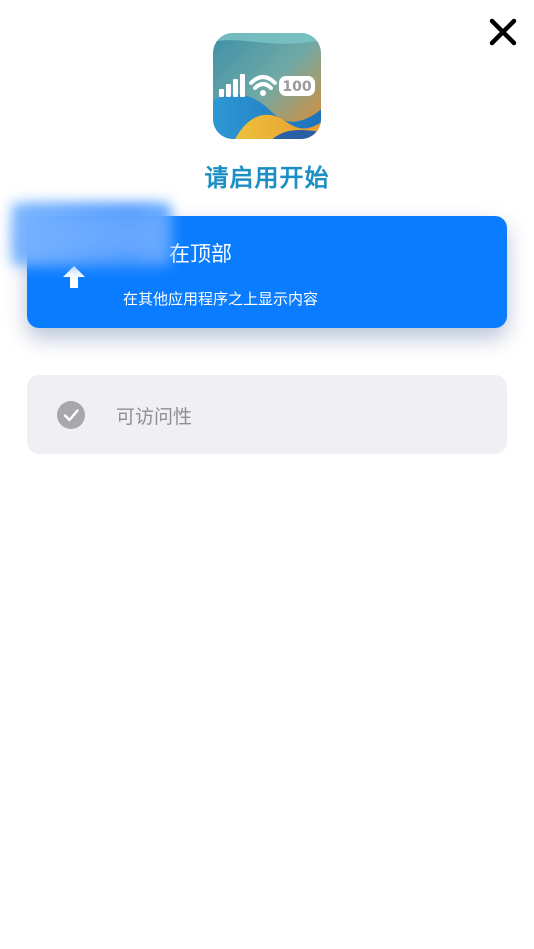 The width and height of the screenshot is (534, 949). What do you see at coordinates (74, 277) in the screenshot?
I see `arrow-up-icon` at bounding box center [74, 277].